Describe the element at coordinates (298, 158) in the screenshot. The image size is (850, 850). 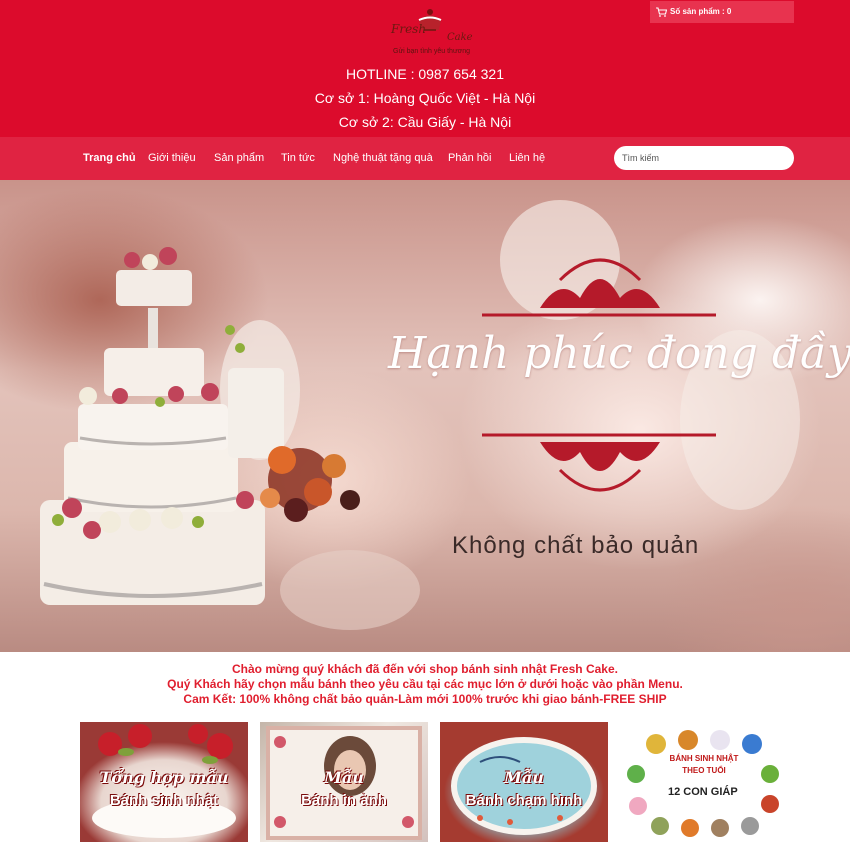
I see `nav-item-news: Tin tức` at that location.